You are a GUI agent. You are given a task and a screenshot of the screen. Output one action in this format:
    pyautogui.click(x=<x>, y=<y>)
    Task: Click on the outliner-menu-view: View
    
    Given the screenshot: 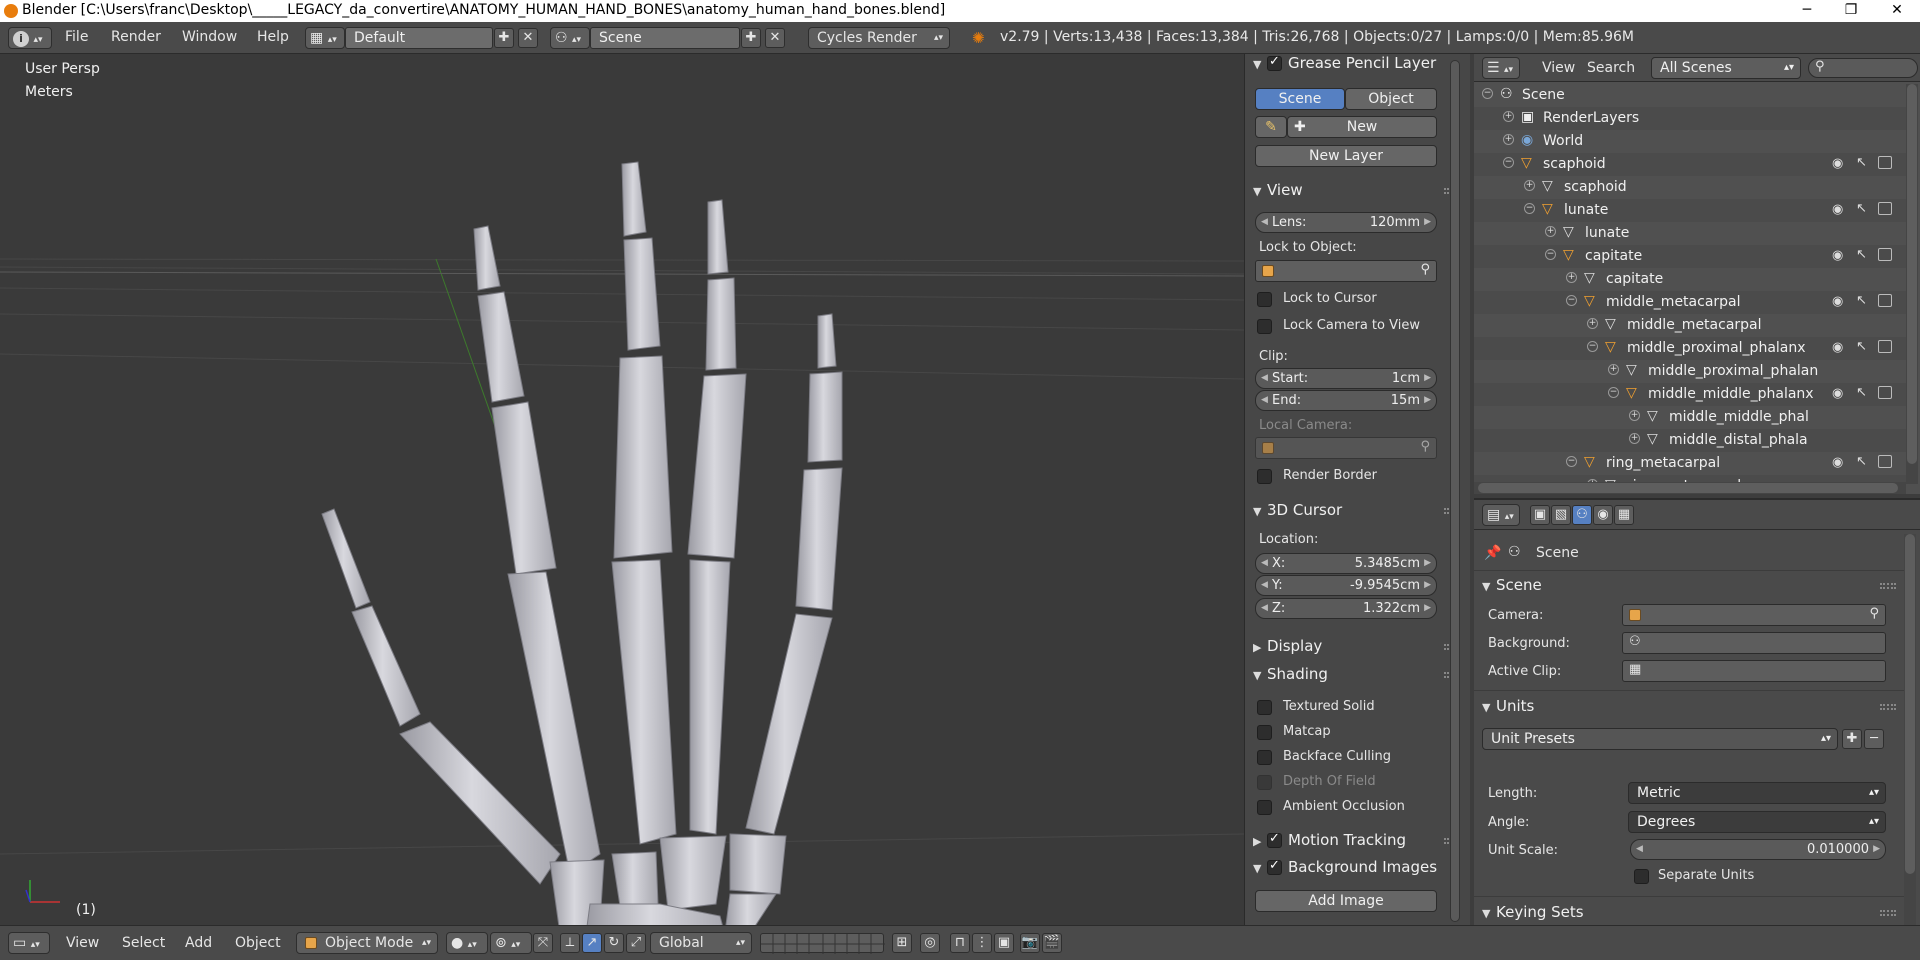 What is the action you would take?
    pyautogui.click(x=1558, y=68)
    